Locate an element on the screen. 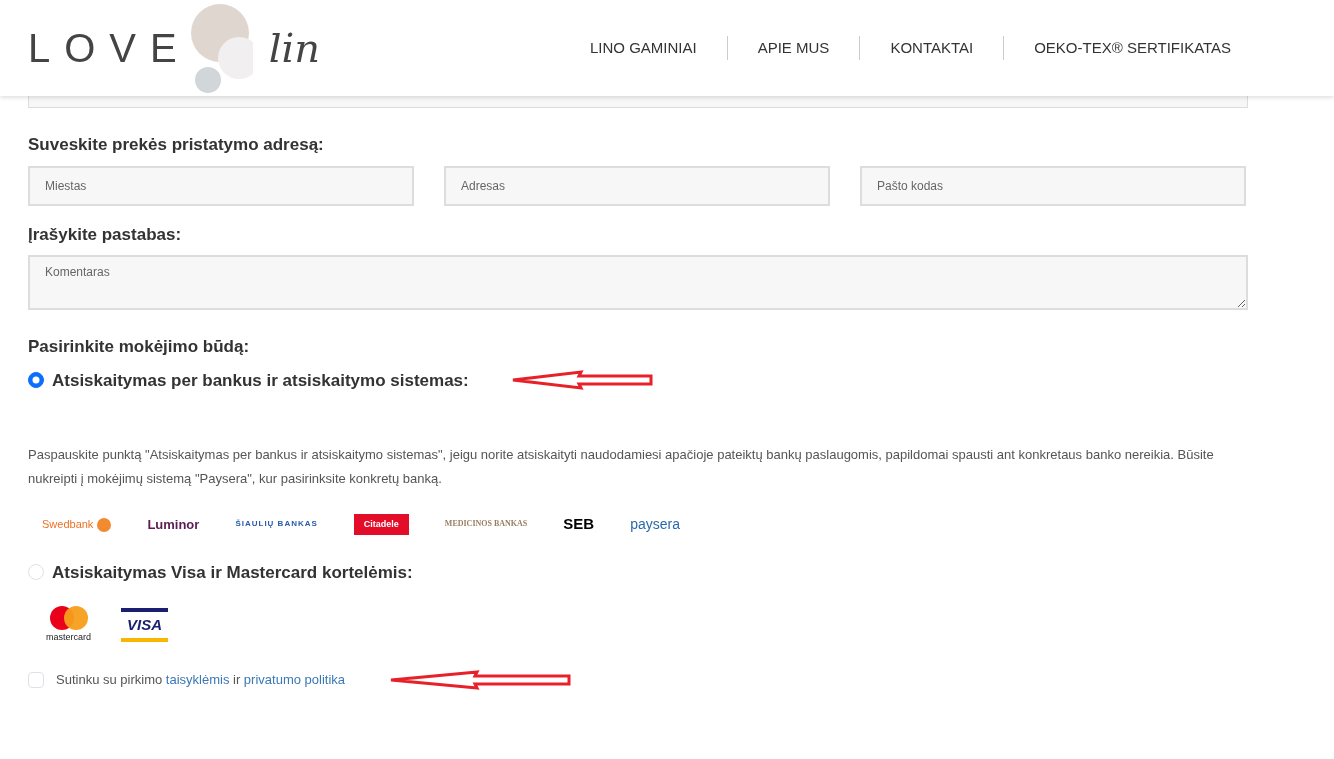  text-field: Adresas is located at coordinates (637, 185).